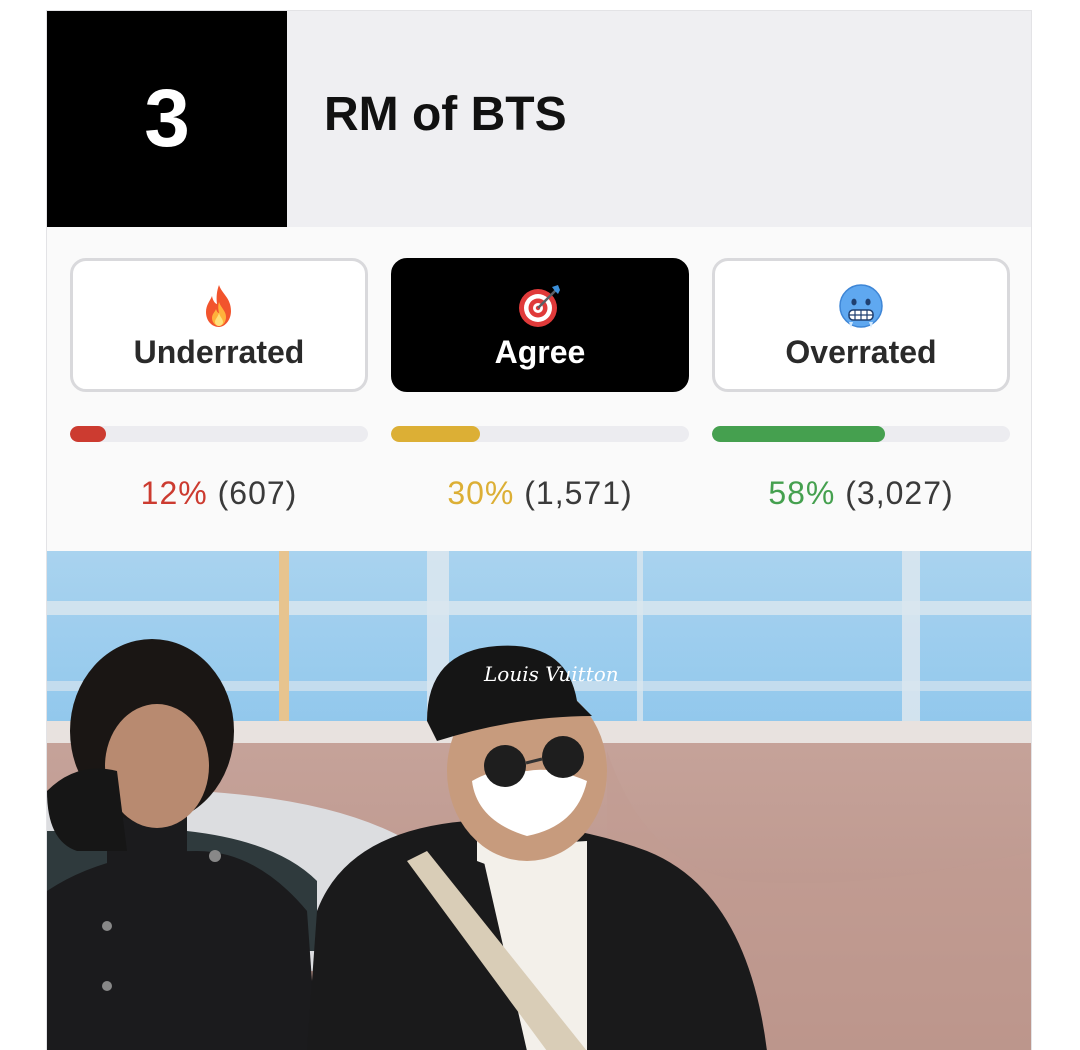 The image size is (1080, 1050). I want to click on overrated-button: Overrated, so click(861, 325).